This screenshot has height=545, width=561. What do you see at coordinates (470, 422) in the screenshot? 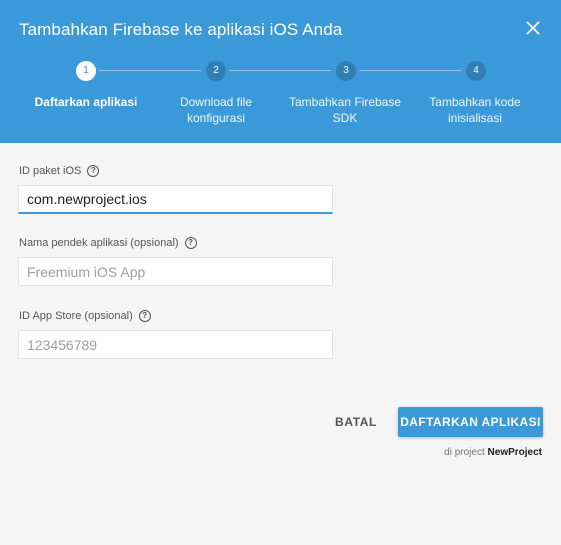
I see `register-app-button: DAFTARKAN APLIKASI` at bounding box center [470, 422].